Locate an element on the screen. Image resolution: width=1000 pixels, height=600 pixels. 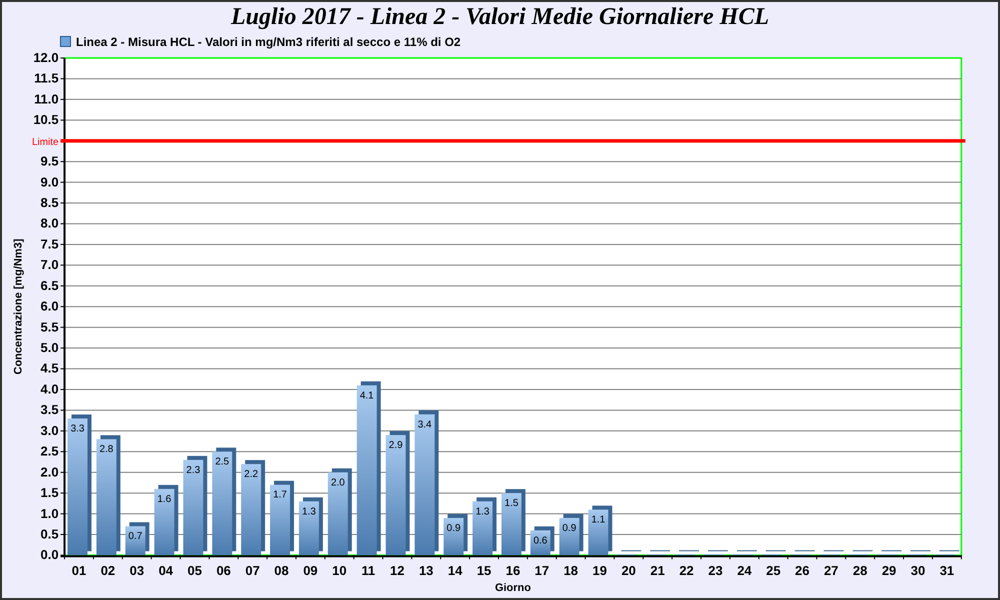
y-axis-title: Concentrazione [mg/Nm3] is located at coordinates (18, 306).